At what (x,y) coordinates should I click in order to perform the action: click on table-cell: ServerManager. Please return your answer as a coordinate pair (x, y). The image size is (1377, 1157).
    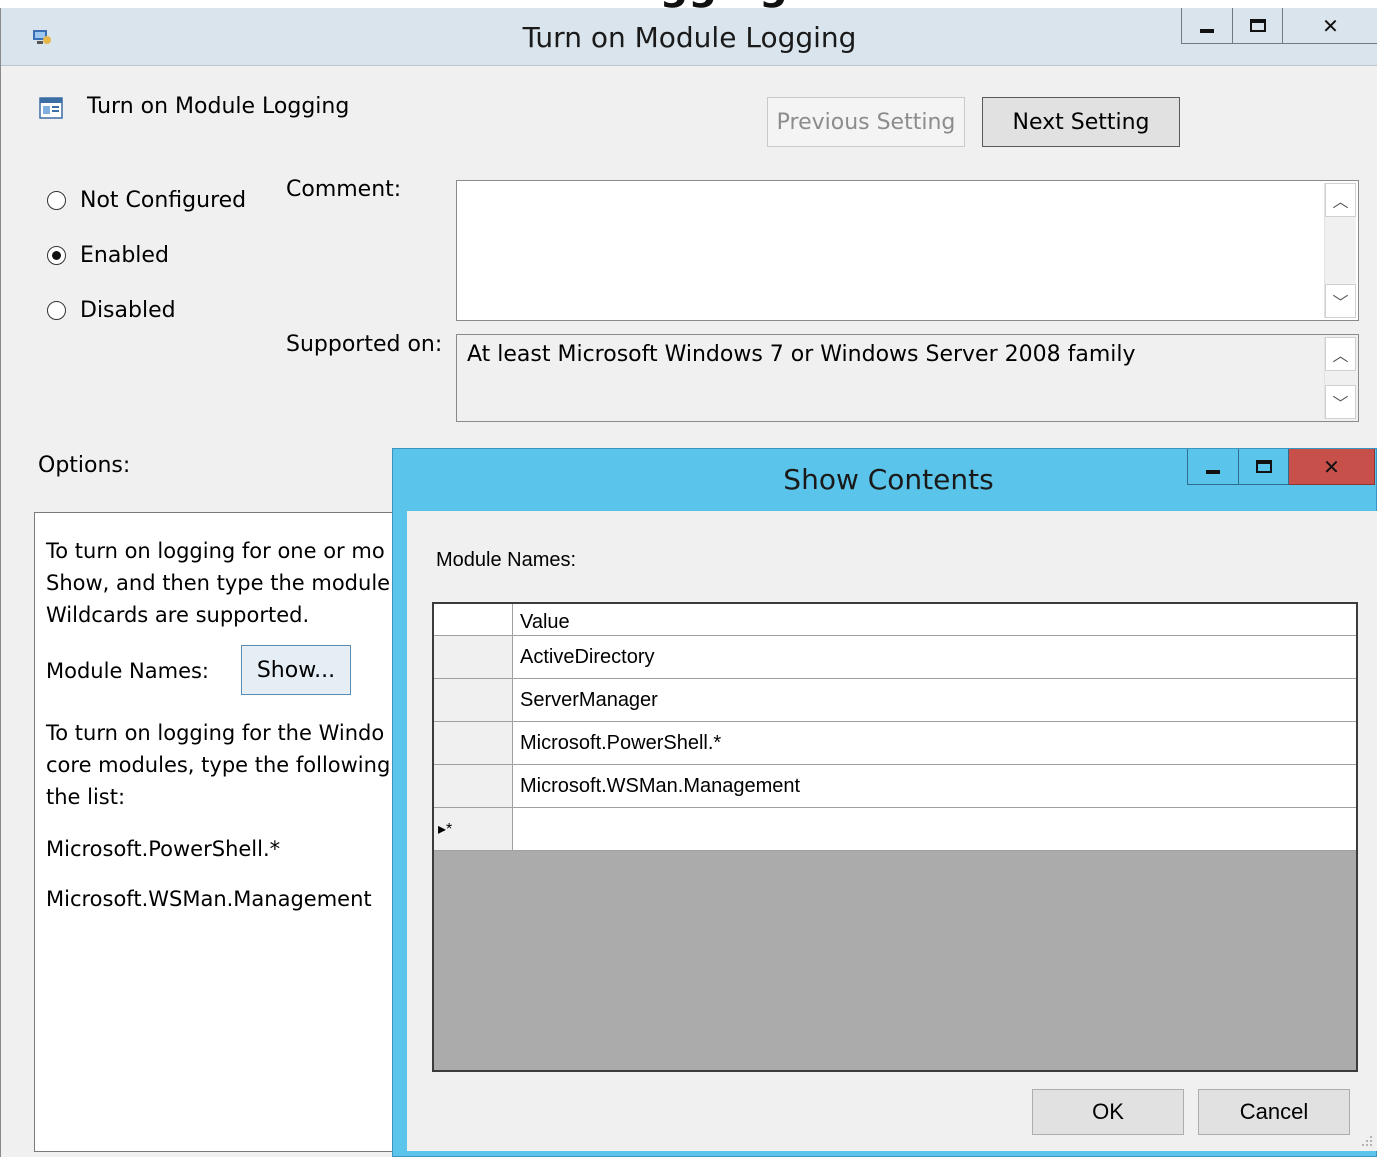
    Looking at the image, I should click on (934, 700).